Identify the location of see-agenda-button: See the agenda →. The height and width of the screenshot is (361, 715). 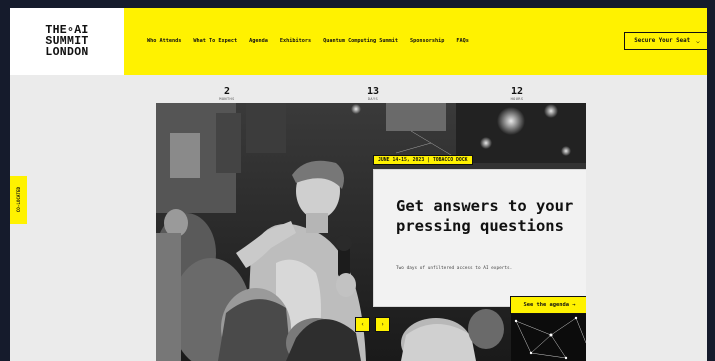
(548, 305).